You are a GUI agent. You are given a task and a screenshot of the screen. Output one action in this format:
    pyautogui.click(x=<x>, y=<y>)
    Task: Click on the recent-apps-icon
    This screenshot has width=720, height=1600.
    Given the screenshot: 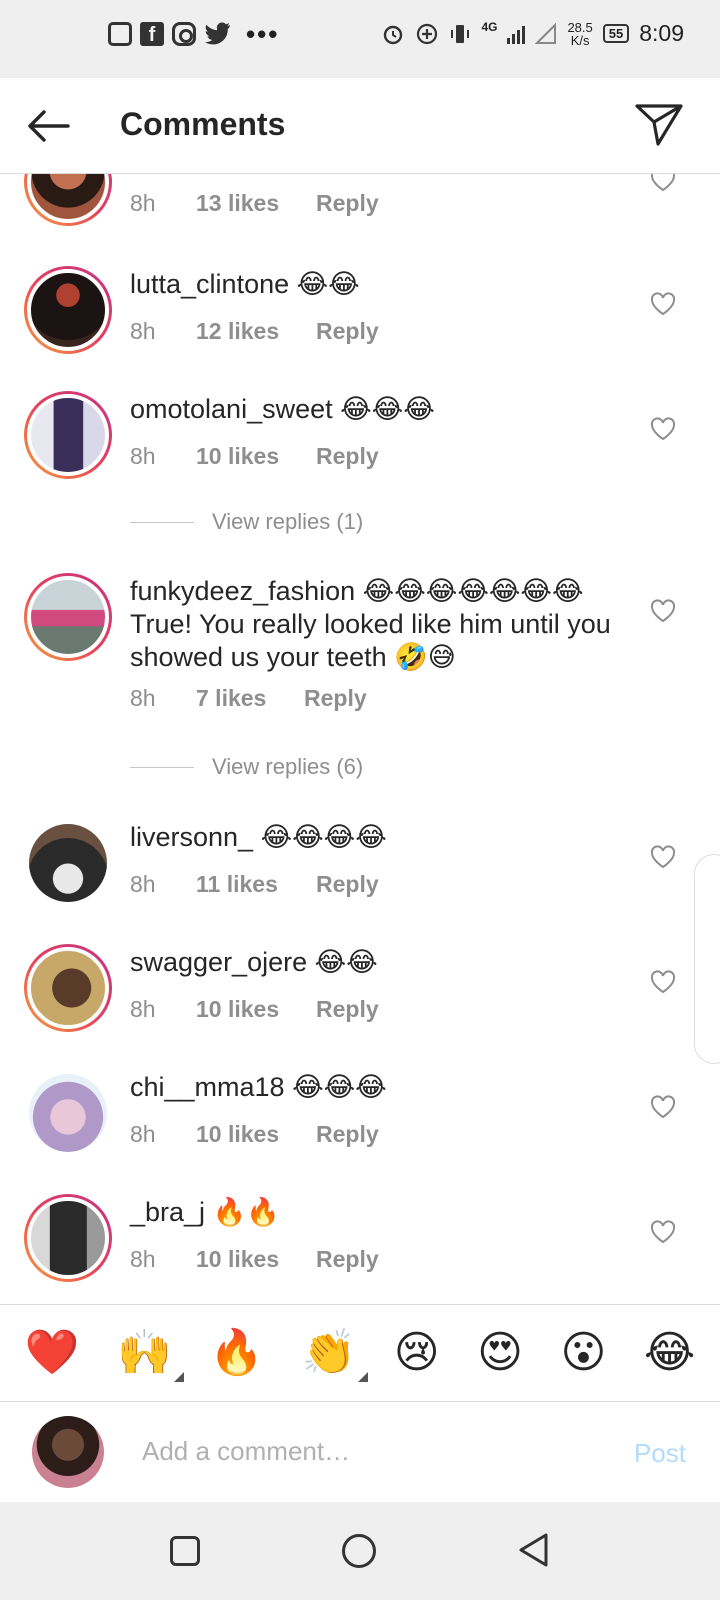 What is the action you would take?
    pyautogui.click(x=185, y=1551)
    